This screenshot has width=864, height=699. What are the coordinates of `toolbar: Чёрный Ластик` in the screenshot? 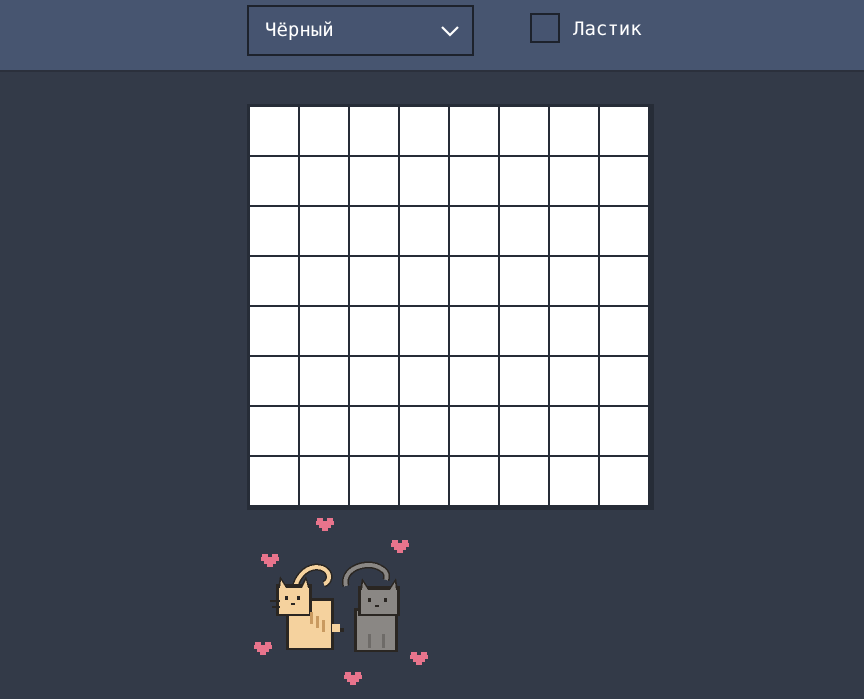 It's located at (432, 36).